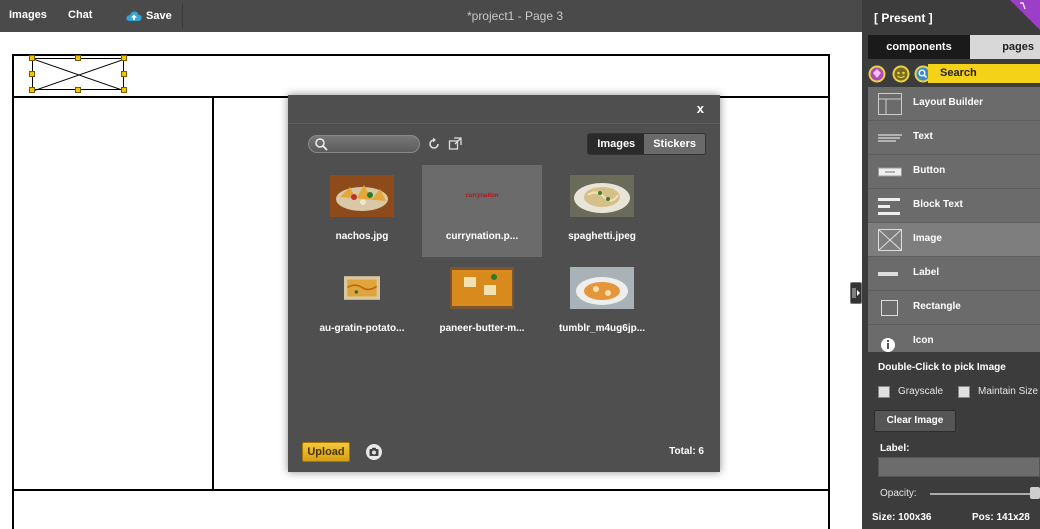  I want to click on maintain-size-label: Maintain Size, so click(1008, 391).